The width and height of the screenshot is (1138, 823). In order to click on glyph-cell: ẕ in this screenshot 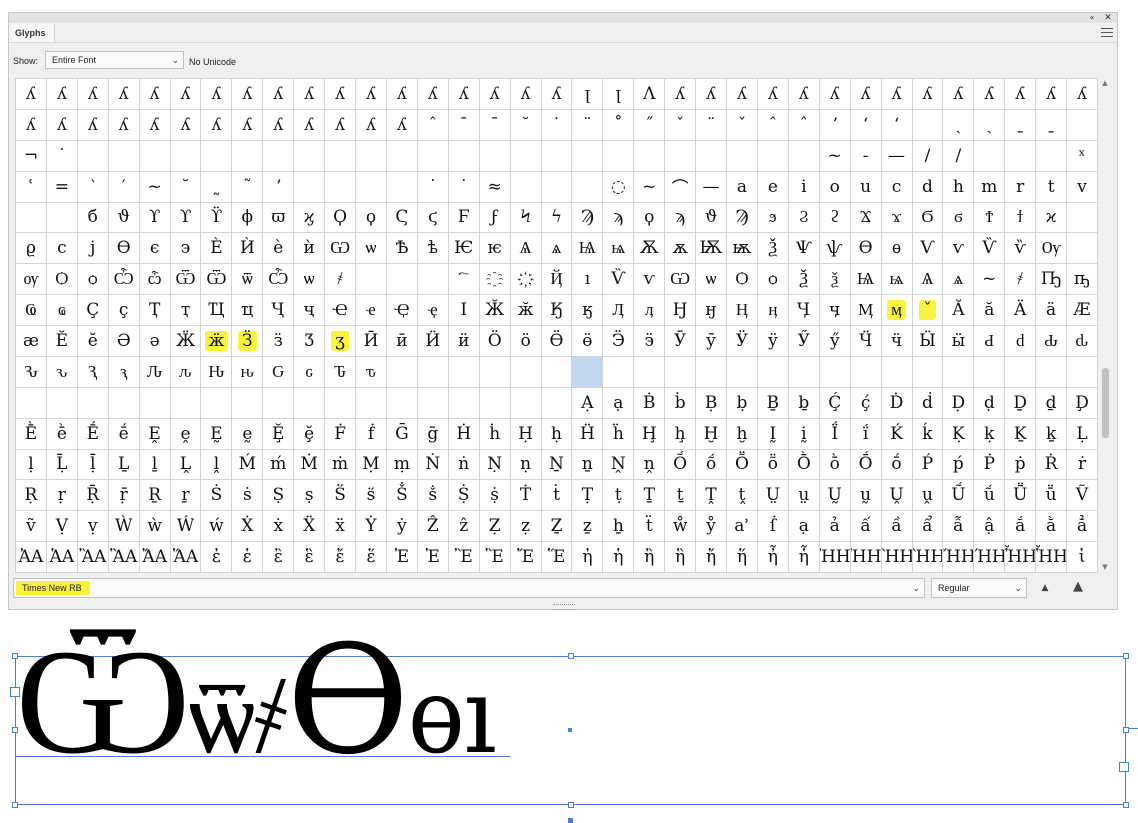, I will do `click(588, 527)`.